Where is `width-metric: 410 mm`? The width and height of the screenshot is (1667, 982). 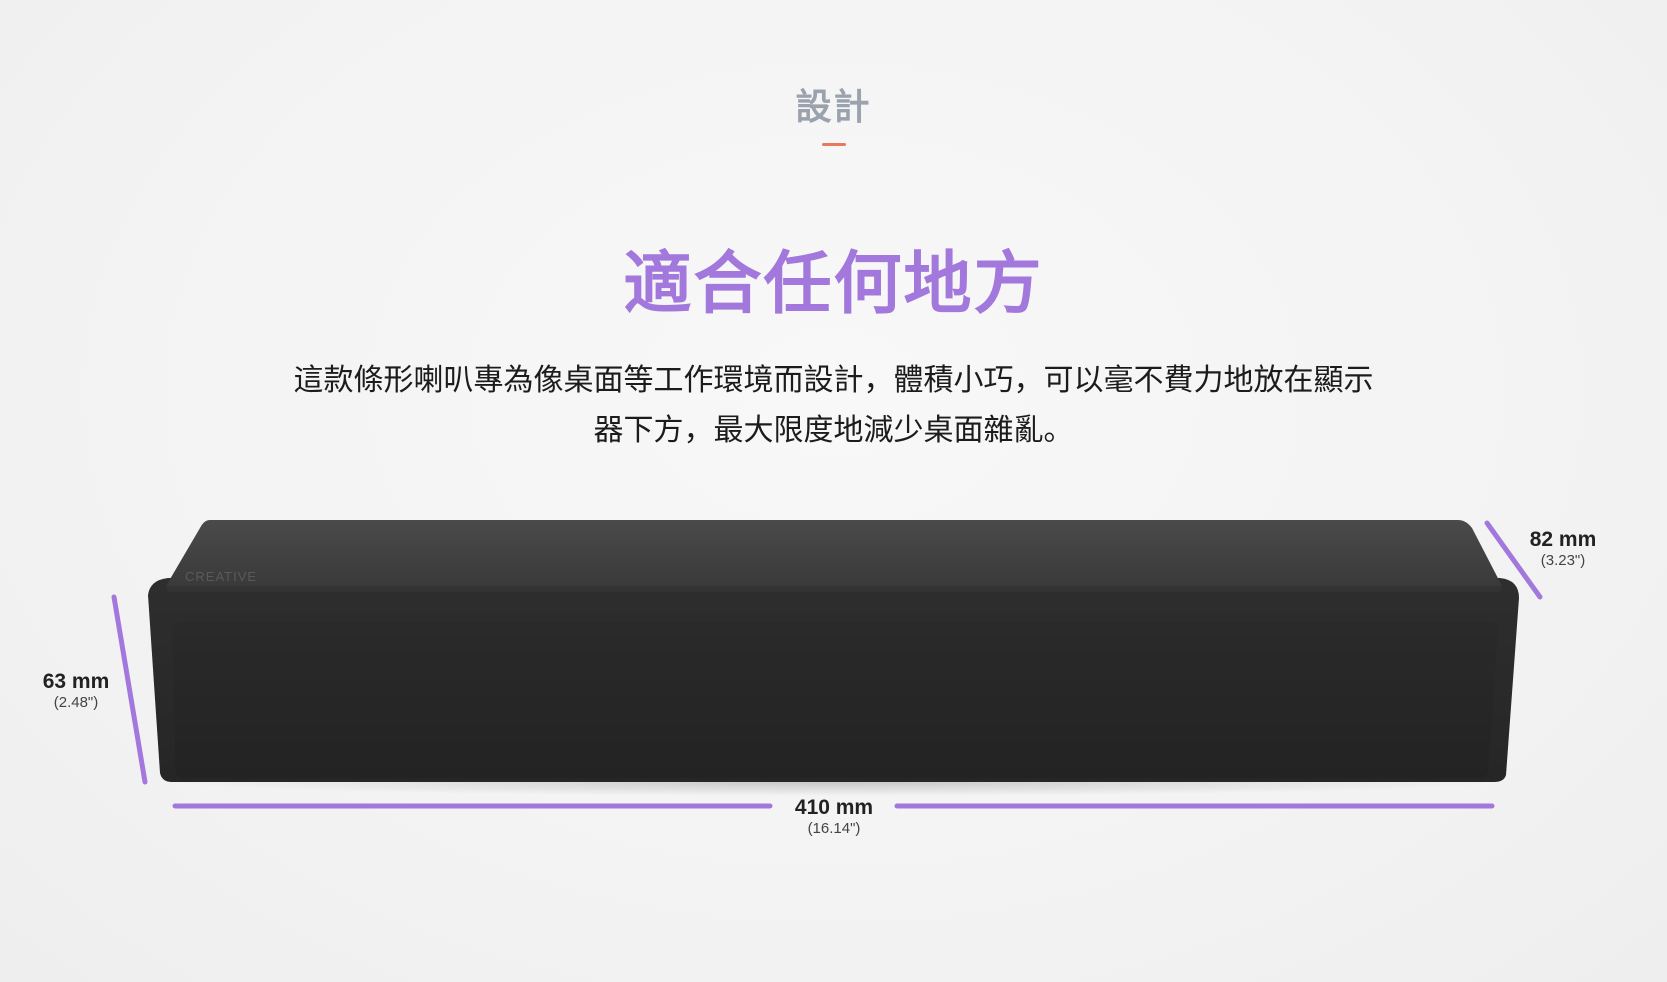 width-metric: 410 mm is located at coordinates (834, 807).